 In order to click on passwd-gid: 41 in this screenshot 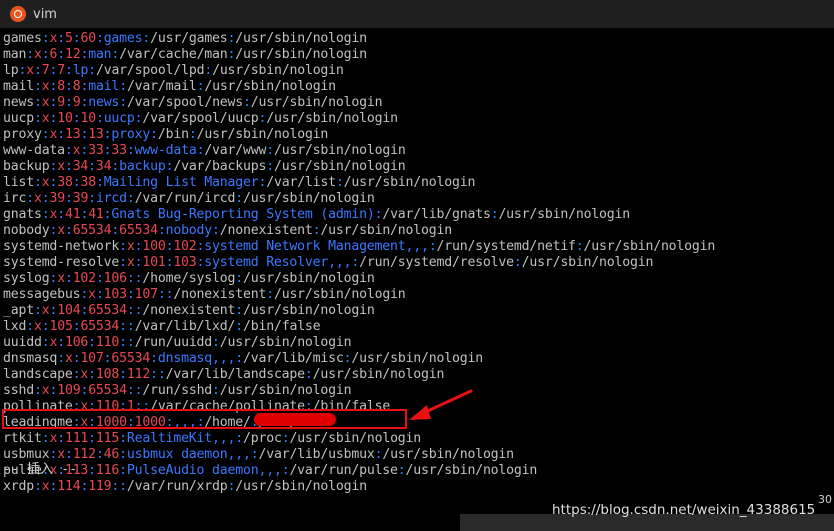, I will do `click(96, 214)`.